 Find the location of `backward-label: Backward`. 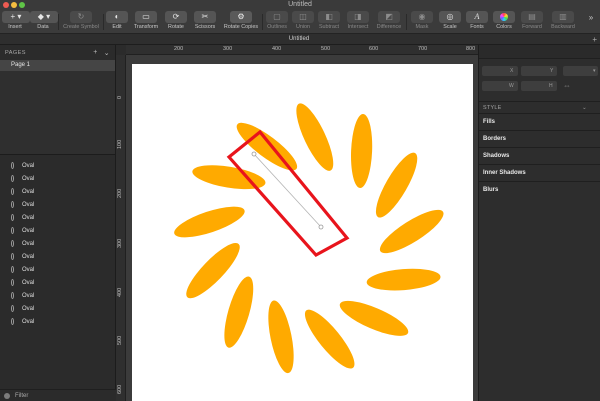

backward-label: Backward is located at coordinates (563, 27).